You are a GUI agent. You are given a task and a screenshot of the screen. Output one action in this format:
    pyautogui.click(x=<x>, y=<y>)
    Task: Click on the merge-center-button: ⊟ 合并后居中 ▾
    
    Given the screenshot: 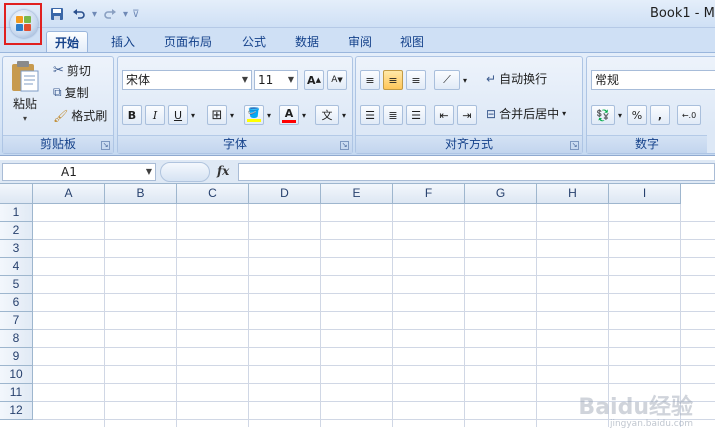 What is the action you would take?
    pyautogui.click(x=526, y=113)
    